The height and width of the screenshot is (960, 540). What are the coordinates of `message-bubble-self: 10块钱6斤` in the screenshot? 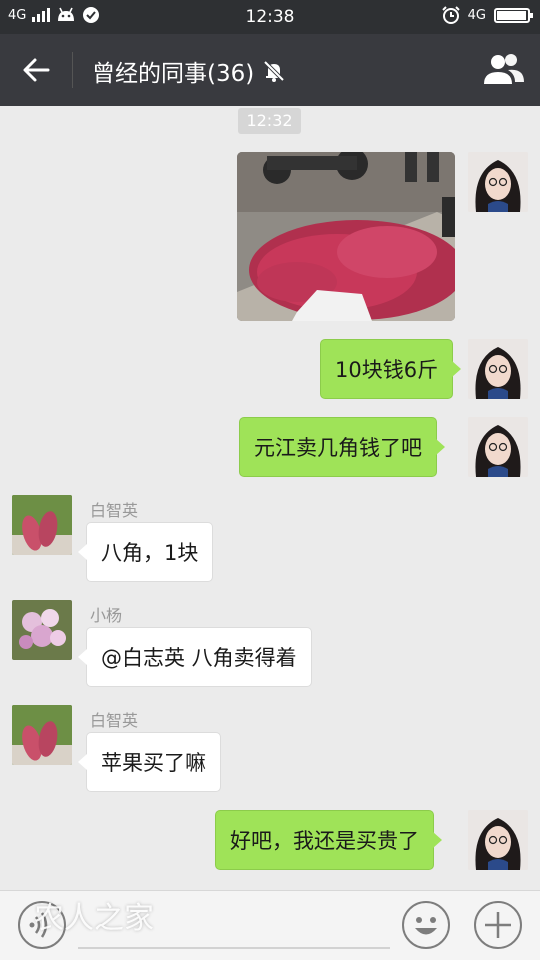 It's located at (391, 369).